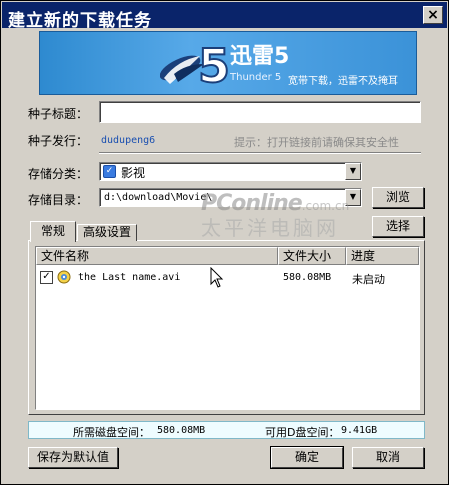 This screenshot has width=449, height=485. I want to click on safety-hint: 提示：打开链接前请确保其安全性, so click(316, 142).